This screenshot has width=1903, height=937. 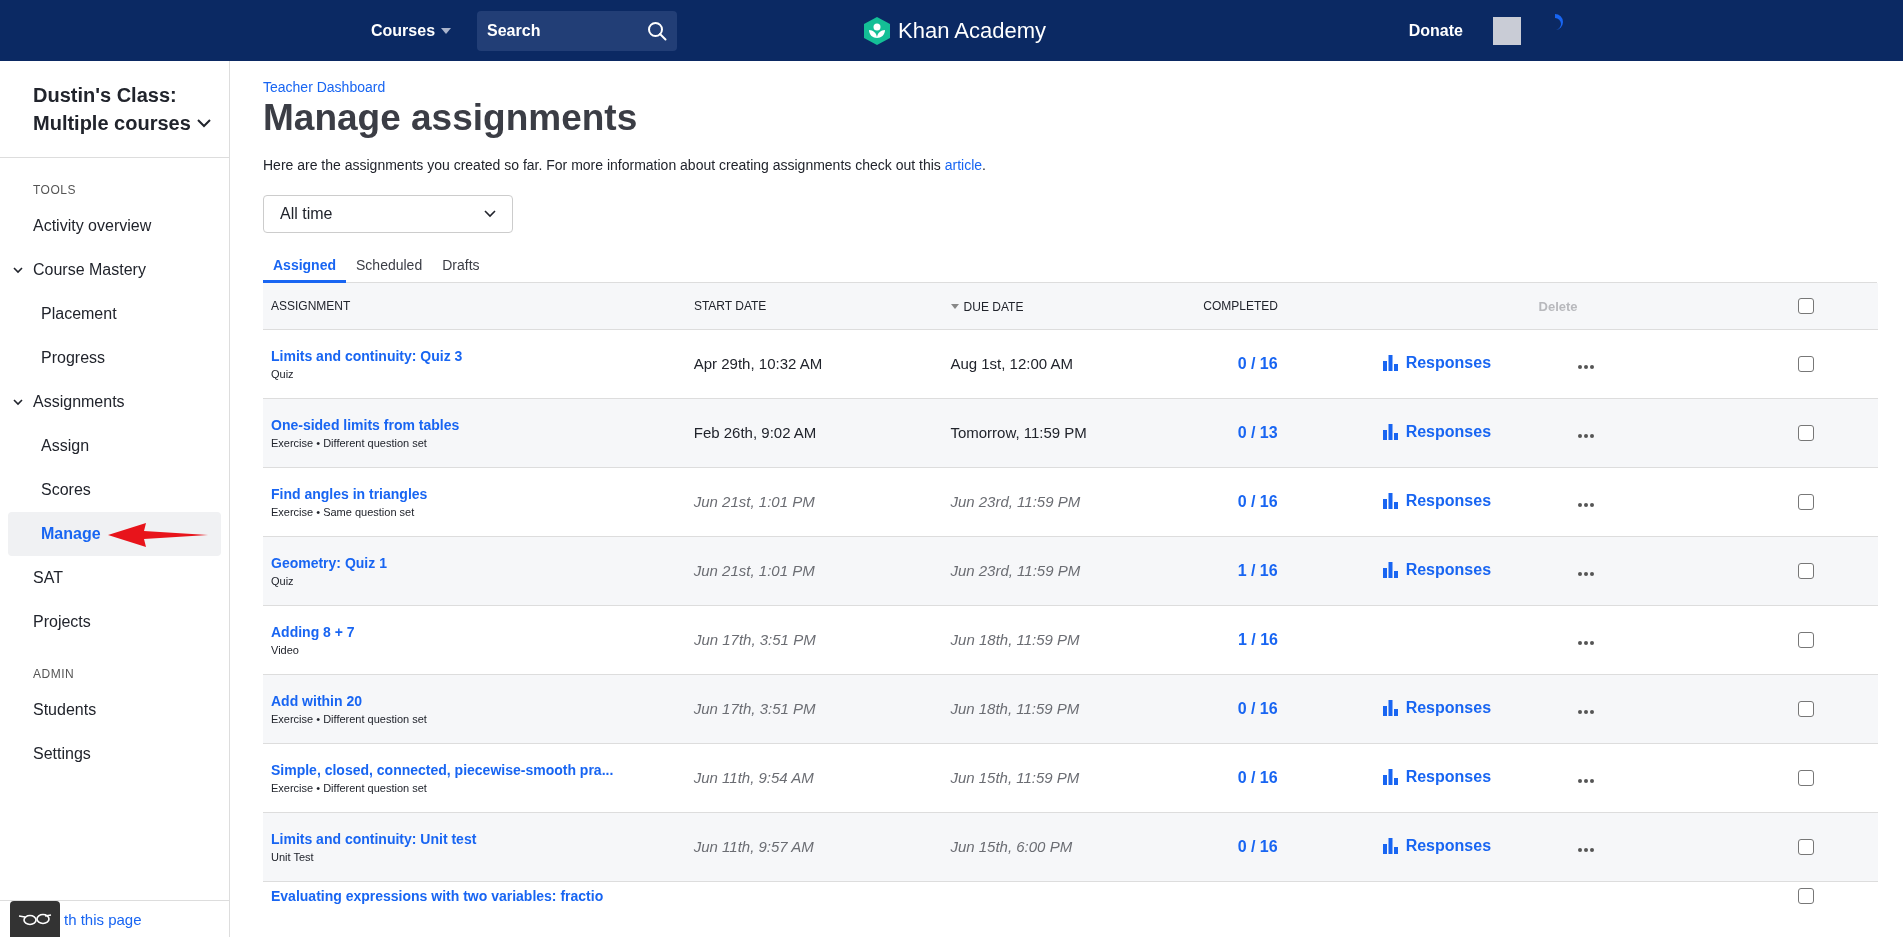 I want to click on sort-icon, so click(x=954, y=307).